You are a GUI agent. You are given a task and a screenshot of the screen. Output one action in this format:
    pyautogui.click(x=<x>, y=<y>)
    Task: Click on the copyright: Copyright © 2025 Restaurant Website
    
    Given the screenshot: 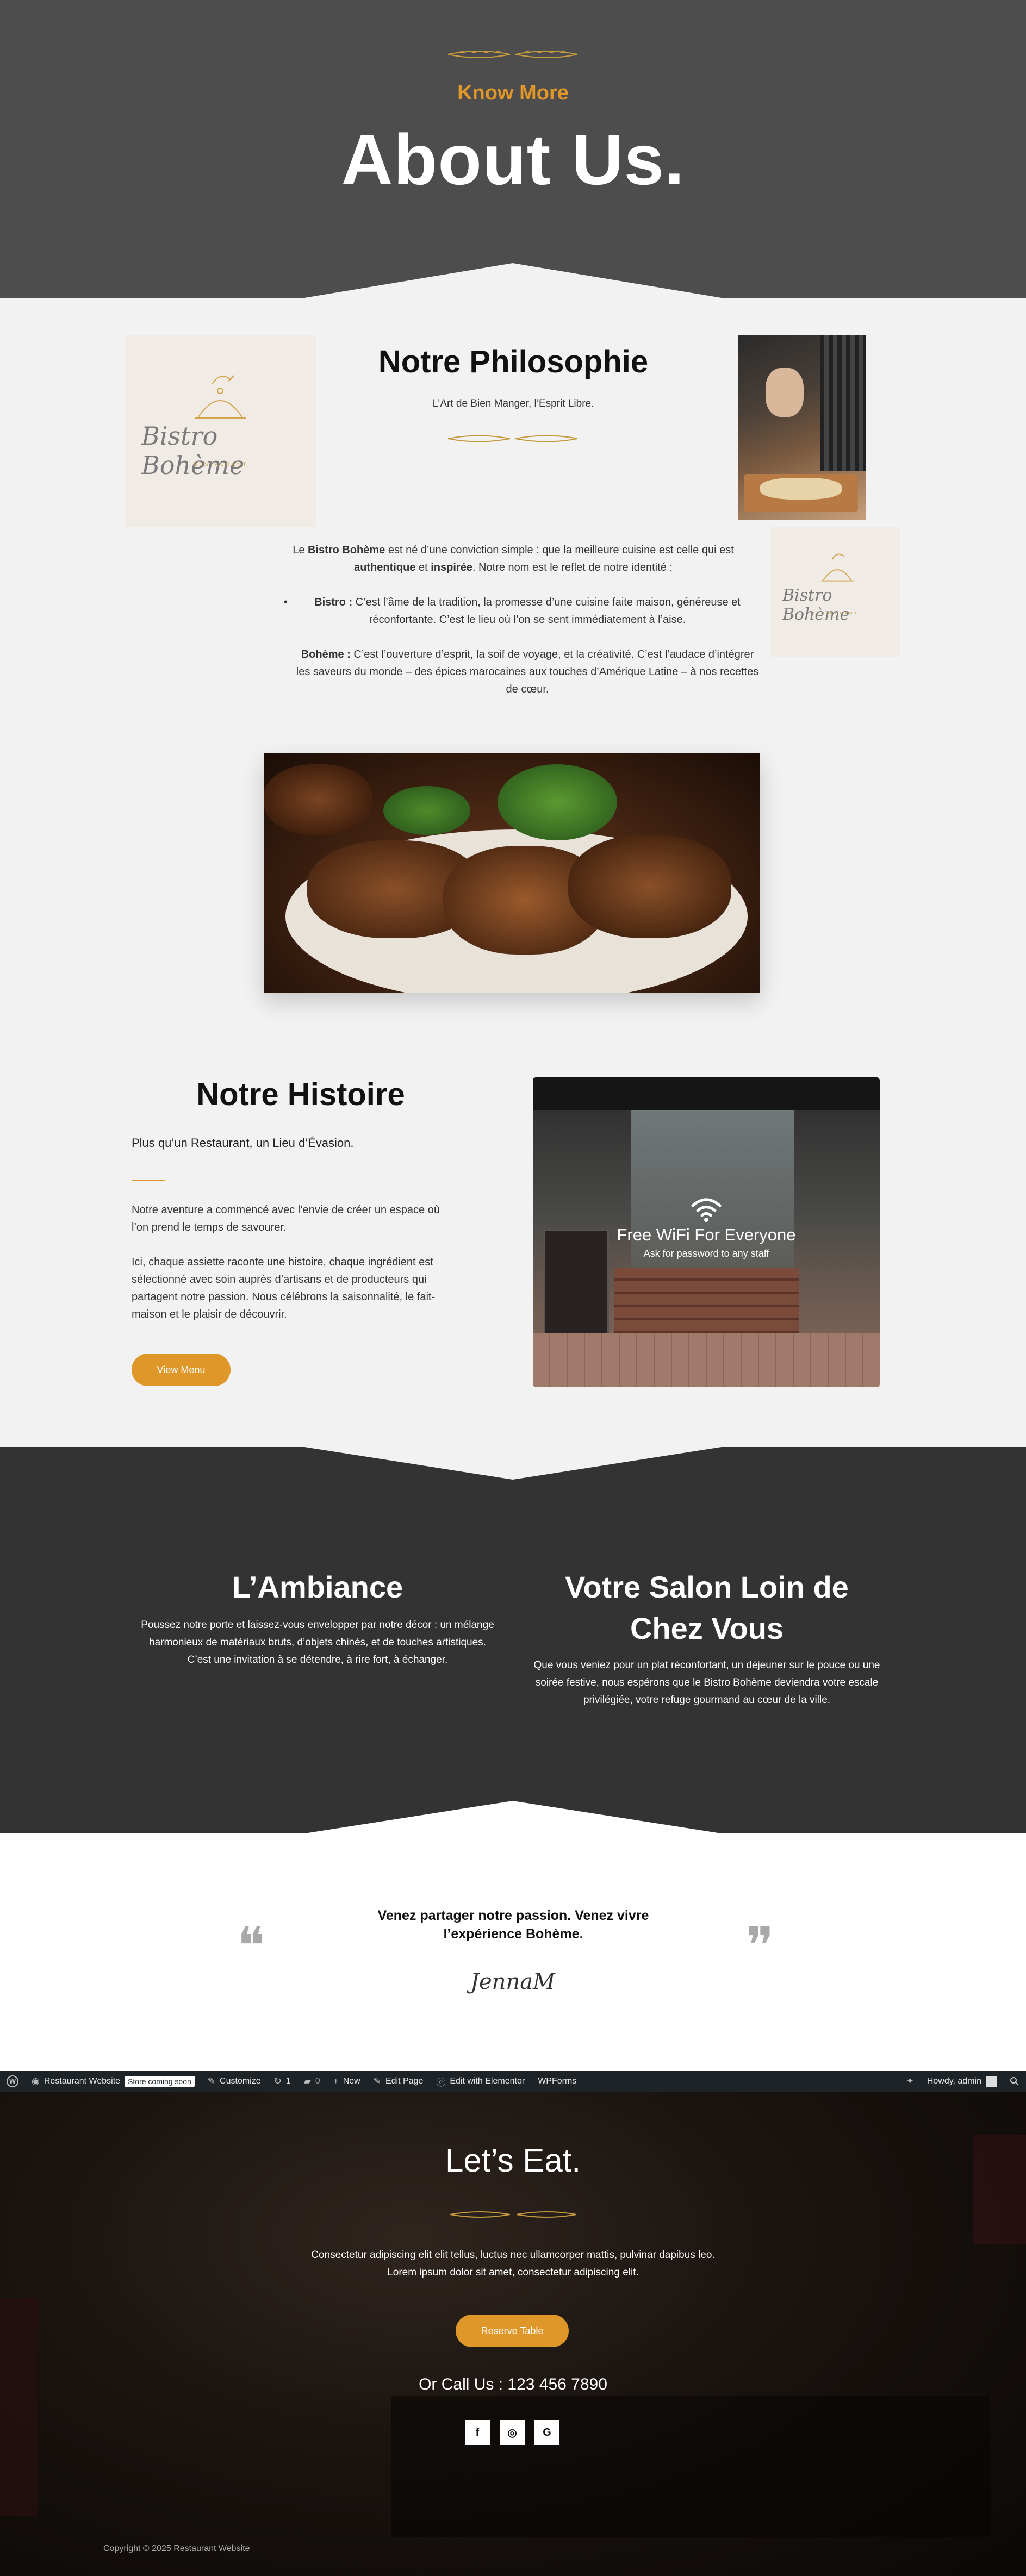 What is the action you would take?
    pyautogui.click(x=177, y=2548)
    